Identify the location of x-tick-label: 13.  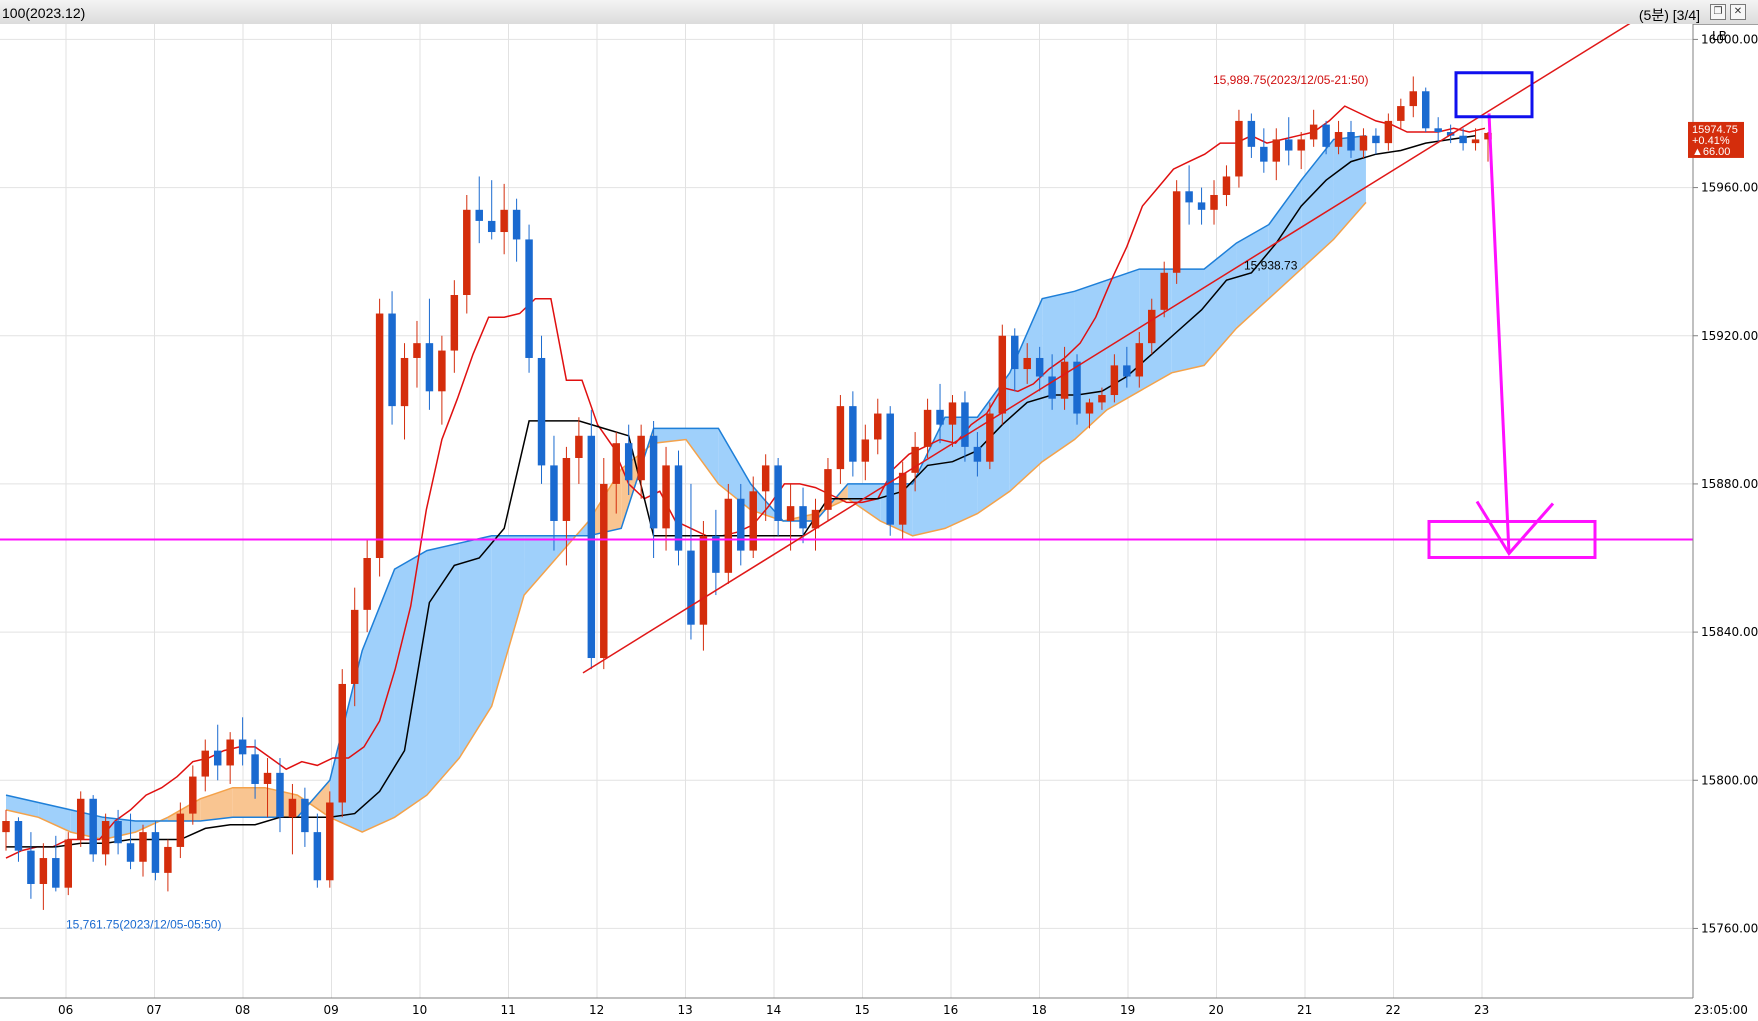
(685, 1010).